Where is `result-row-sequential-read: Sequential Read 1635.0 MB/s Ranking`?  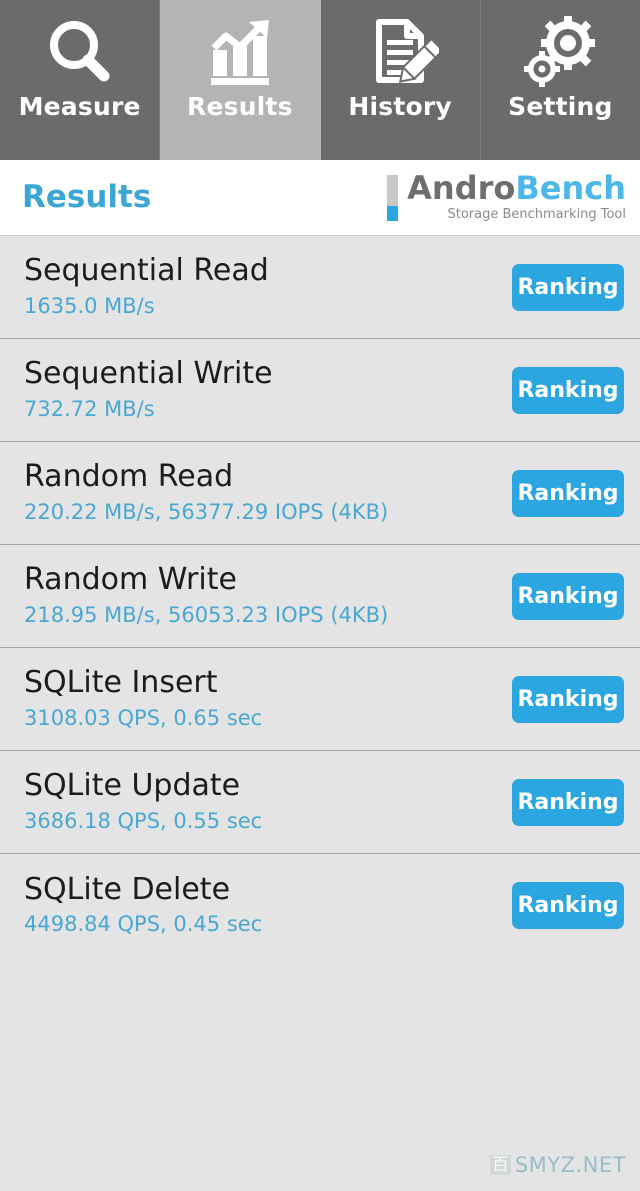 result-row-sequential-read: Sequential Read 1635.0 MB/s Ranking is located at coordinates (320, 287).